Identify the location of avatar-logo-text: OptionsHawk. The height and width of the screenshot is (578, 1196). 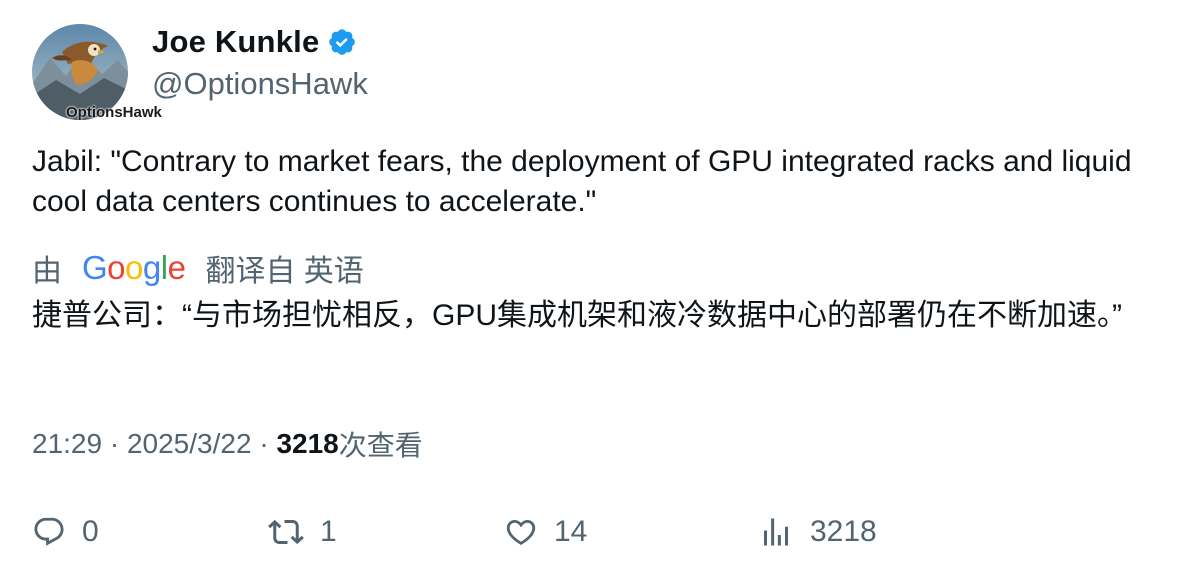
(114, 112).